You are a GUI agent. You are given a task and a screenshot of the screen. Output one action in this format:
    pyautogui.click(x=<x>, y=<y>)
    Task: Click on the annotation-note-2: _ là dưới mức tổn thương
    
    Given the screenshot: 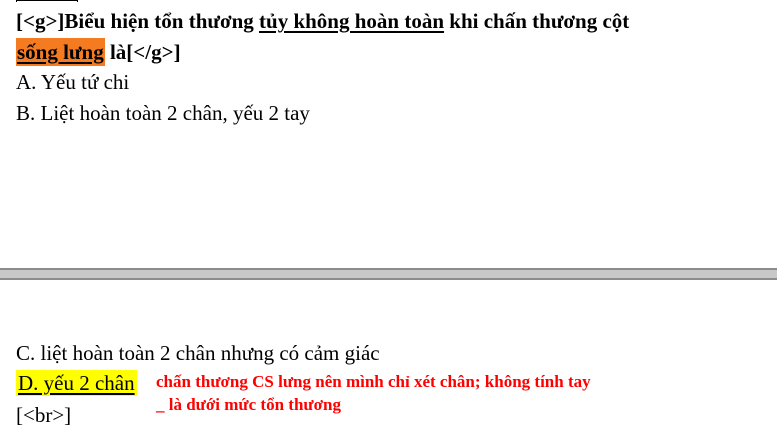 What is the action you would take?
    pyautogui.click(x=248, y=404)
    